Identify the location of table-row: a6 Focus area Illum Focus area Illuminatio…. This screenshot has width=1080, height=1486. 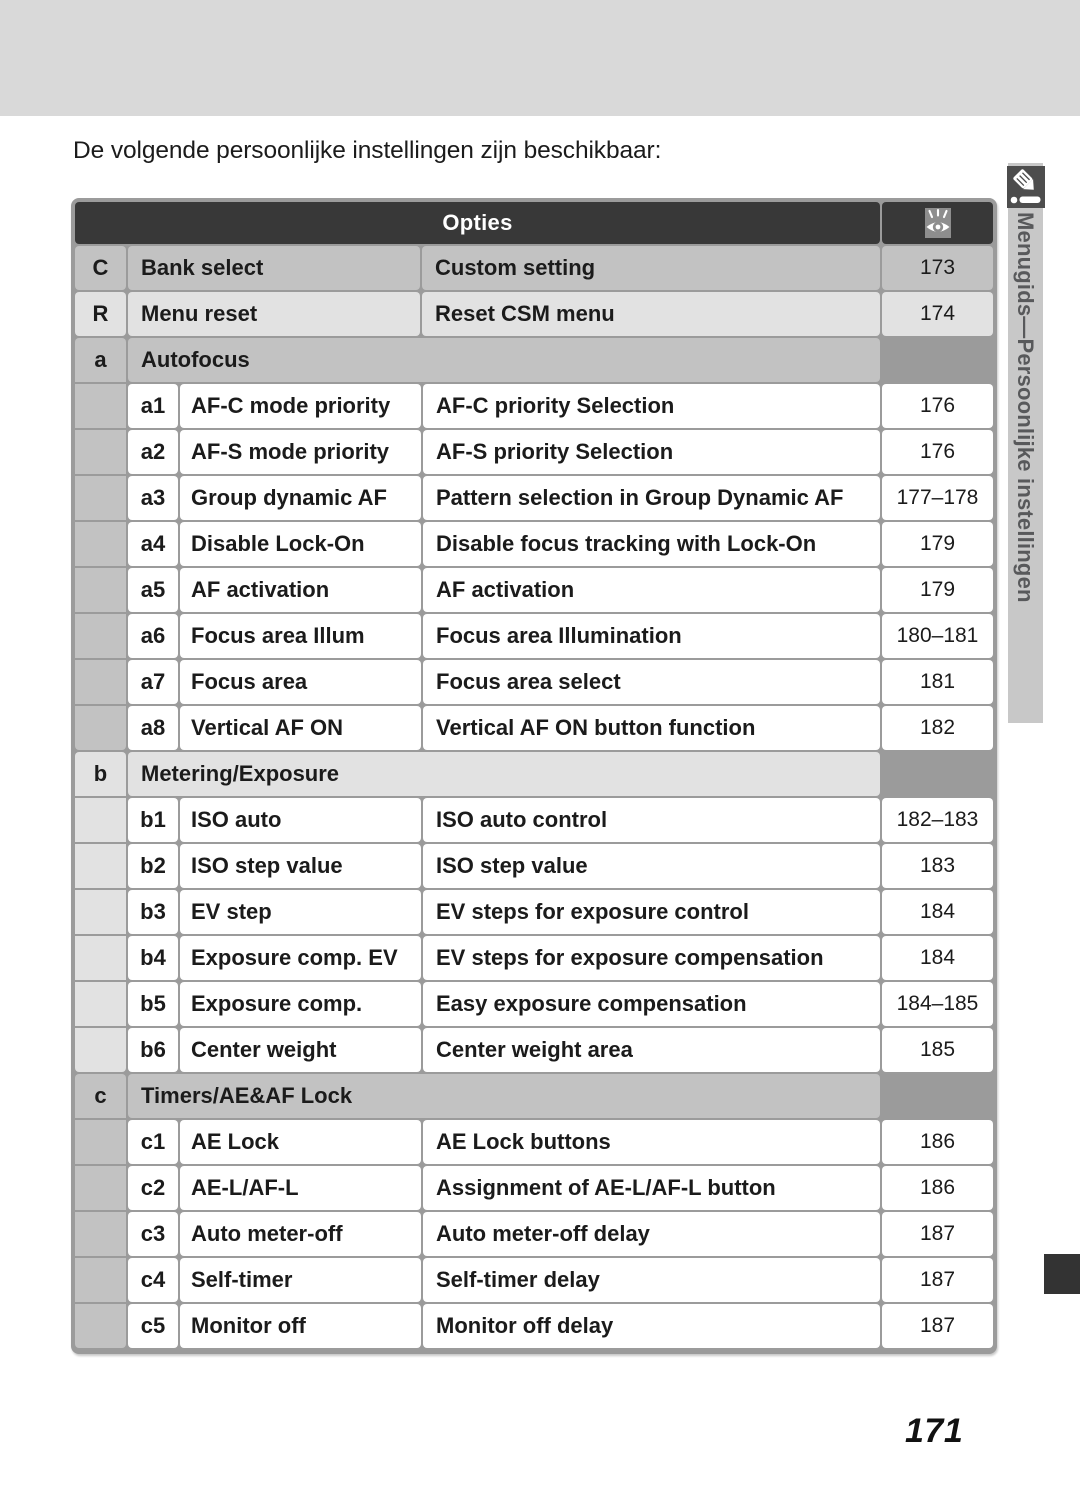
(534, 636).